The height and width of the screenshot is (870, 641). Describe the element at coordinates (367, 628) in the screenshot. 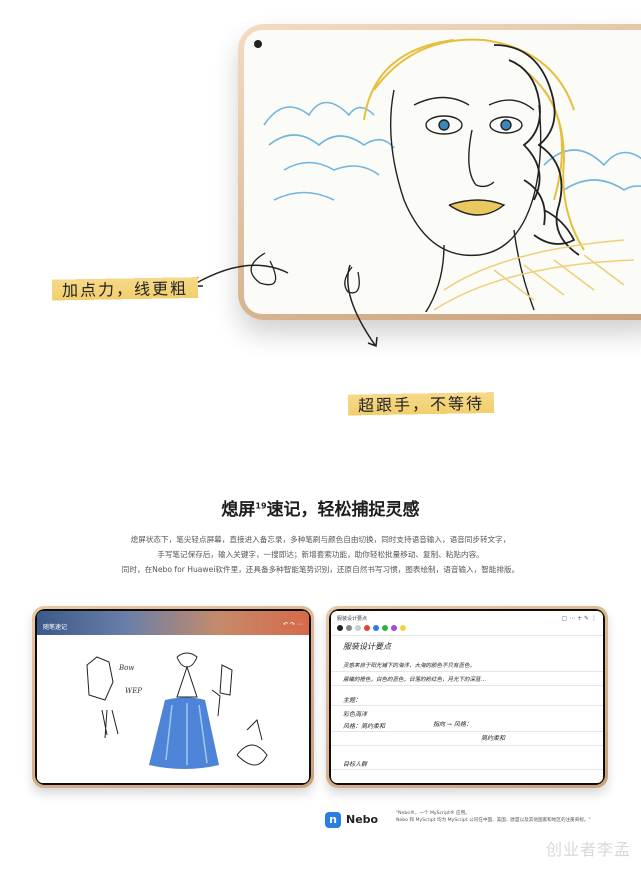

I see `color-red` at that location.